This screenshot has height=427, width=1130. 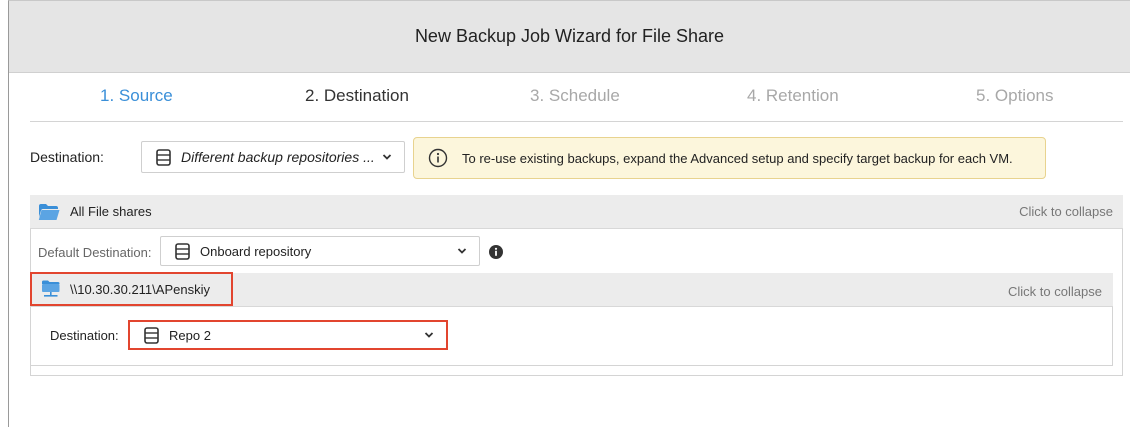 I want to click on all-file-shares-header: All File shares Click to collapse, so click(x=576, y=212).